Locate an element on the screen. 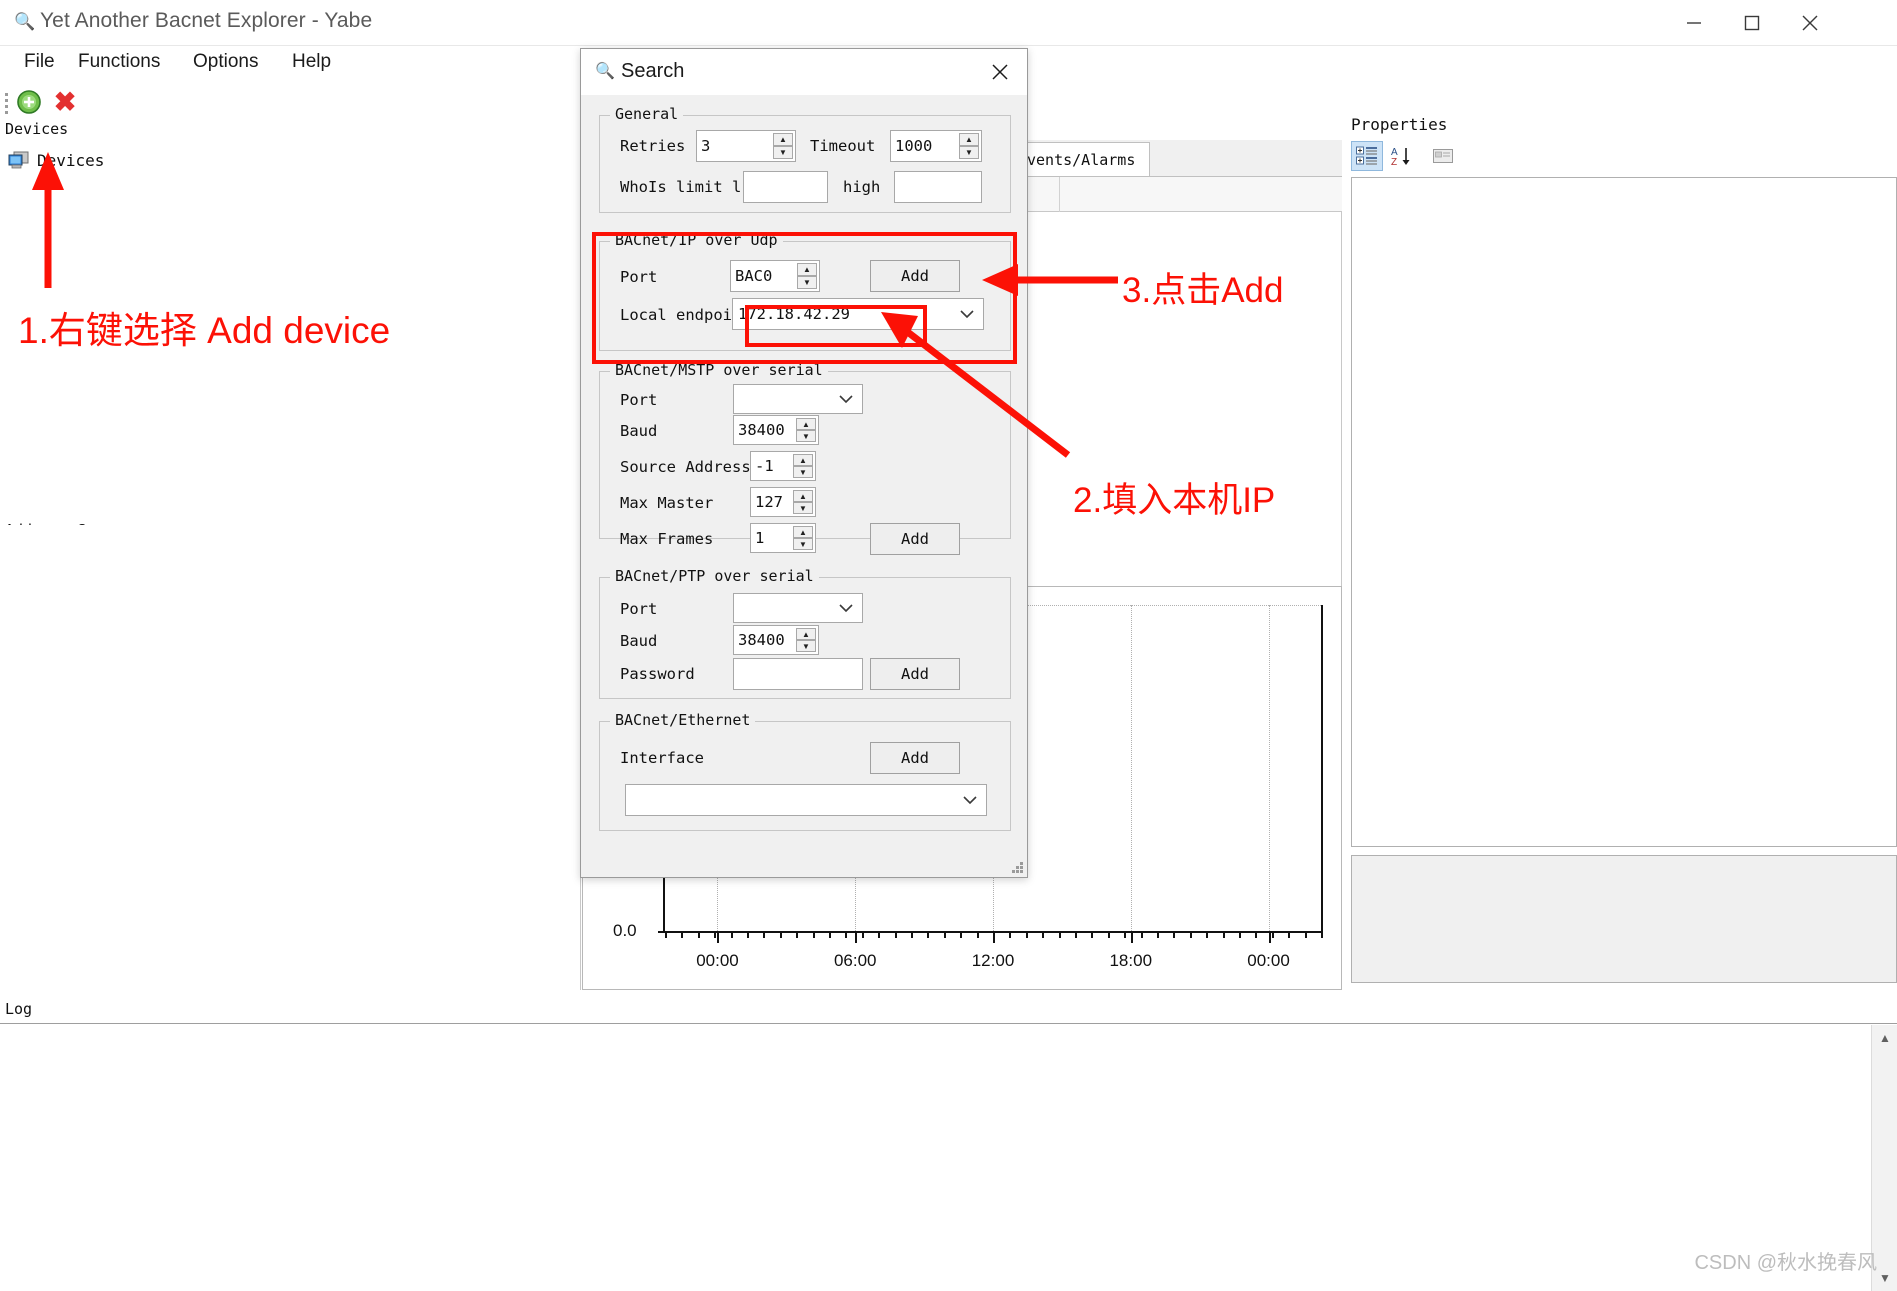  ptp-port-label: Port is located at coordinates (639, 609).